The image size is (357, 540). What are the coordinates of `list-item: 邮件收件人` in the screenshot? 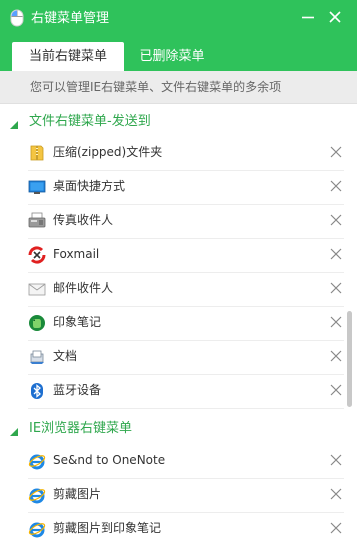 It's located at (186, 289).